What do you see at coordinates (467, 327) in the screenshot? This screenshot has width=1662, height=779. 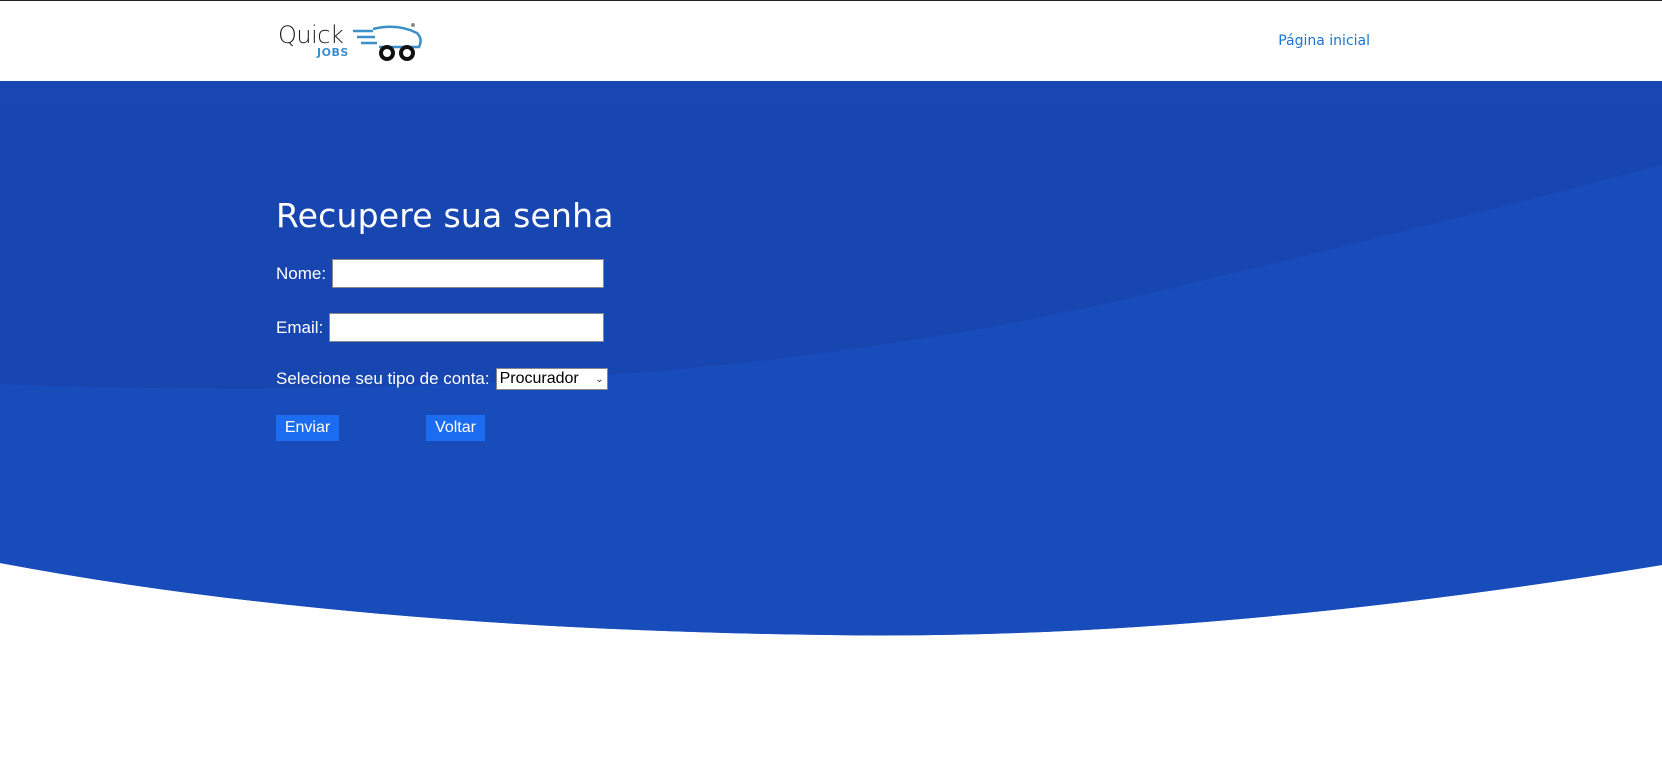 I see `email-input` at bounding box center [467, 327].